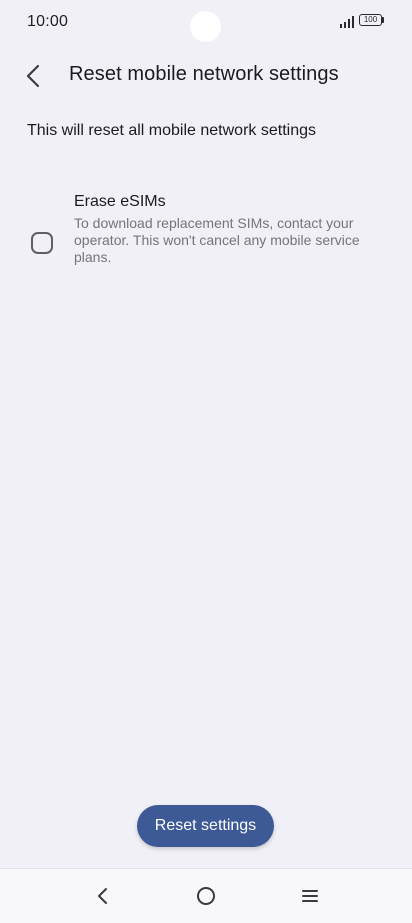 The height and width of the screenshot is (923, 412). I want to click on nav-home-icon, so click(206, 896).